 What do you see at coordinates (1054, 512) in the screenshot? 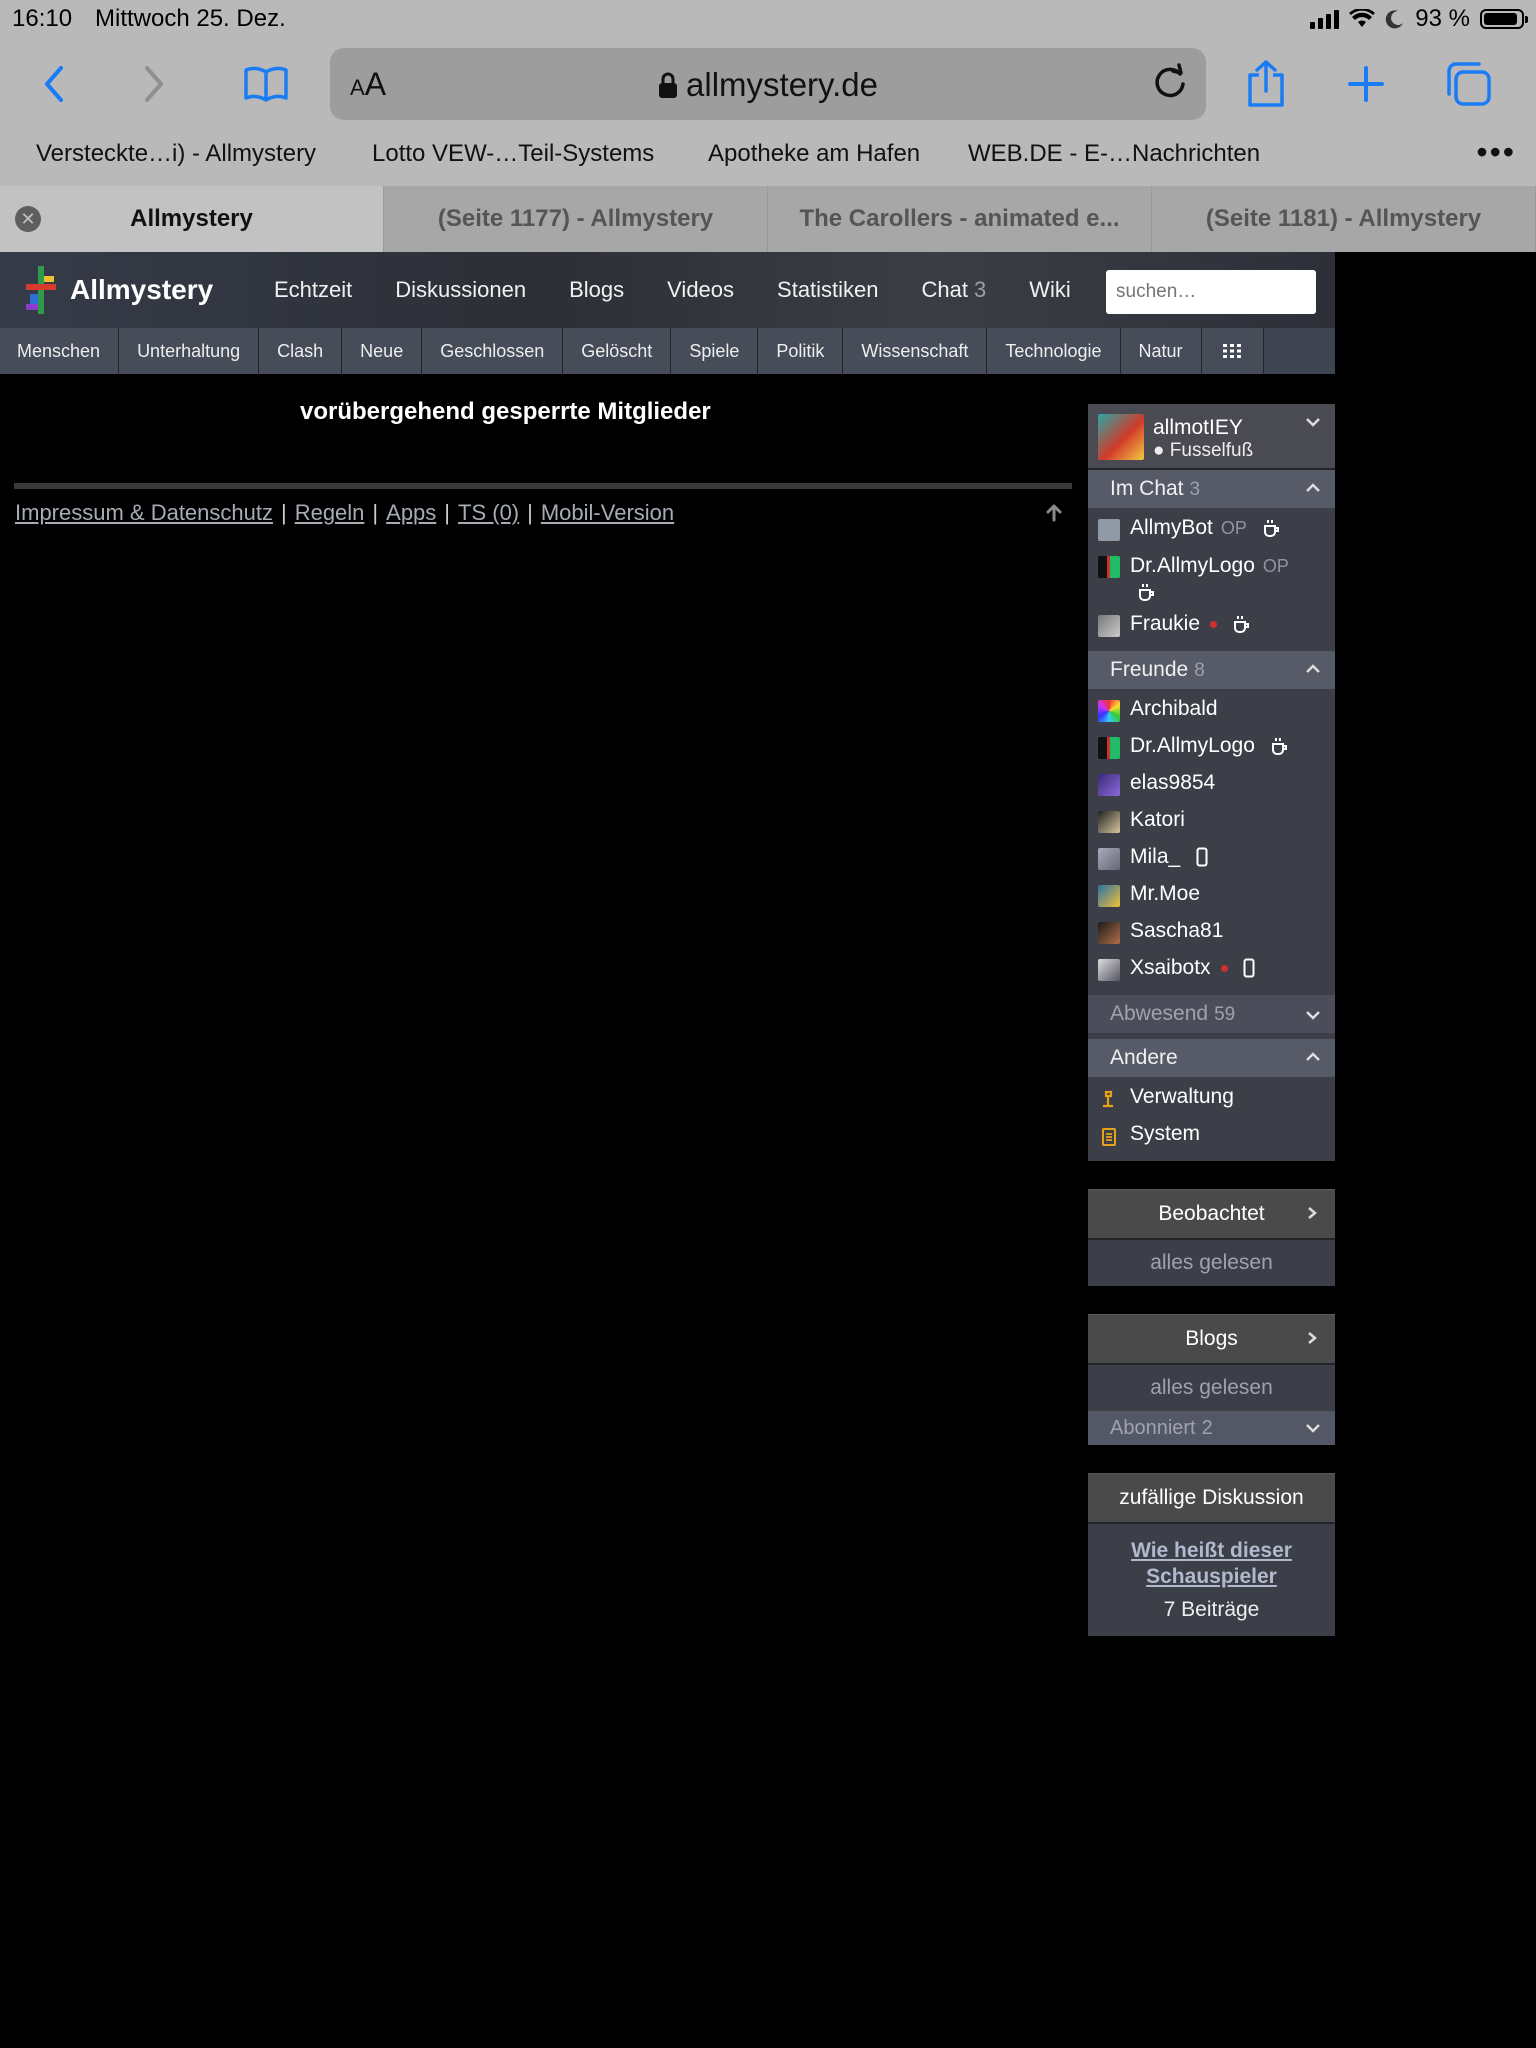
I see `scroll-top-icon` at bounding box center [1054, 512].